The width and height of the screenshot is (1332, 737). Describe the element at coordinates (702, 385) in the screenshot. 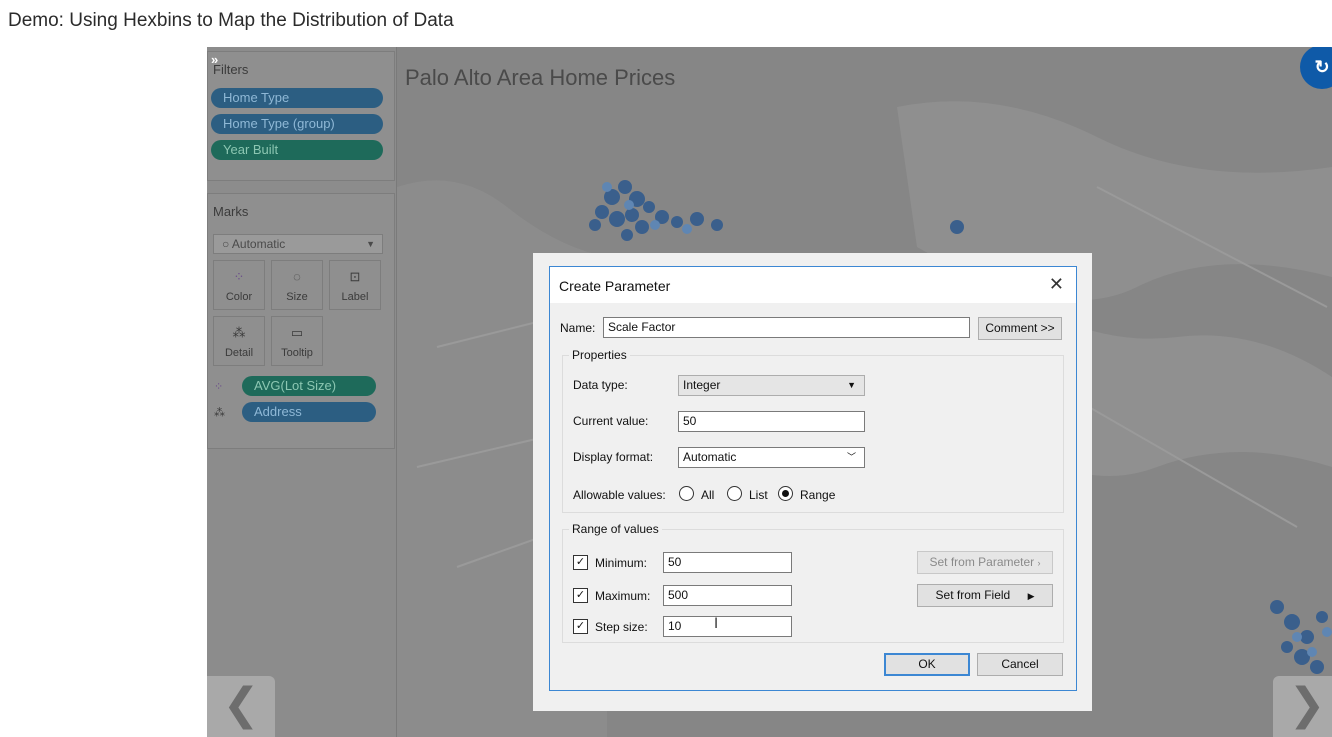

I see `data-type-value: Integer` at that location.